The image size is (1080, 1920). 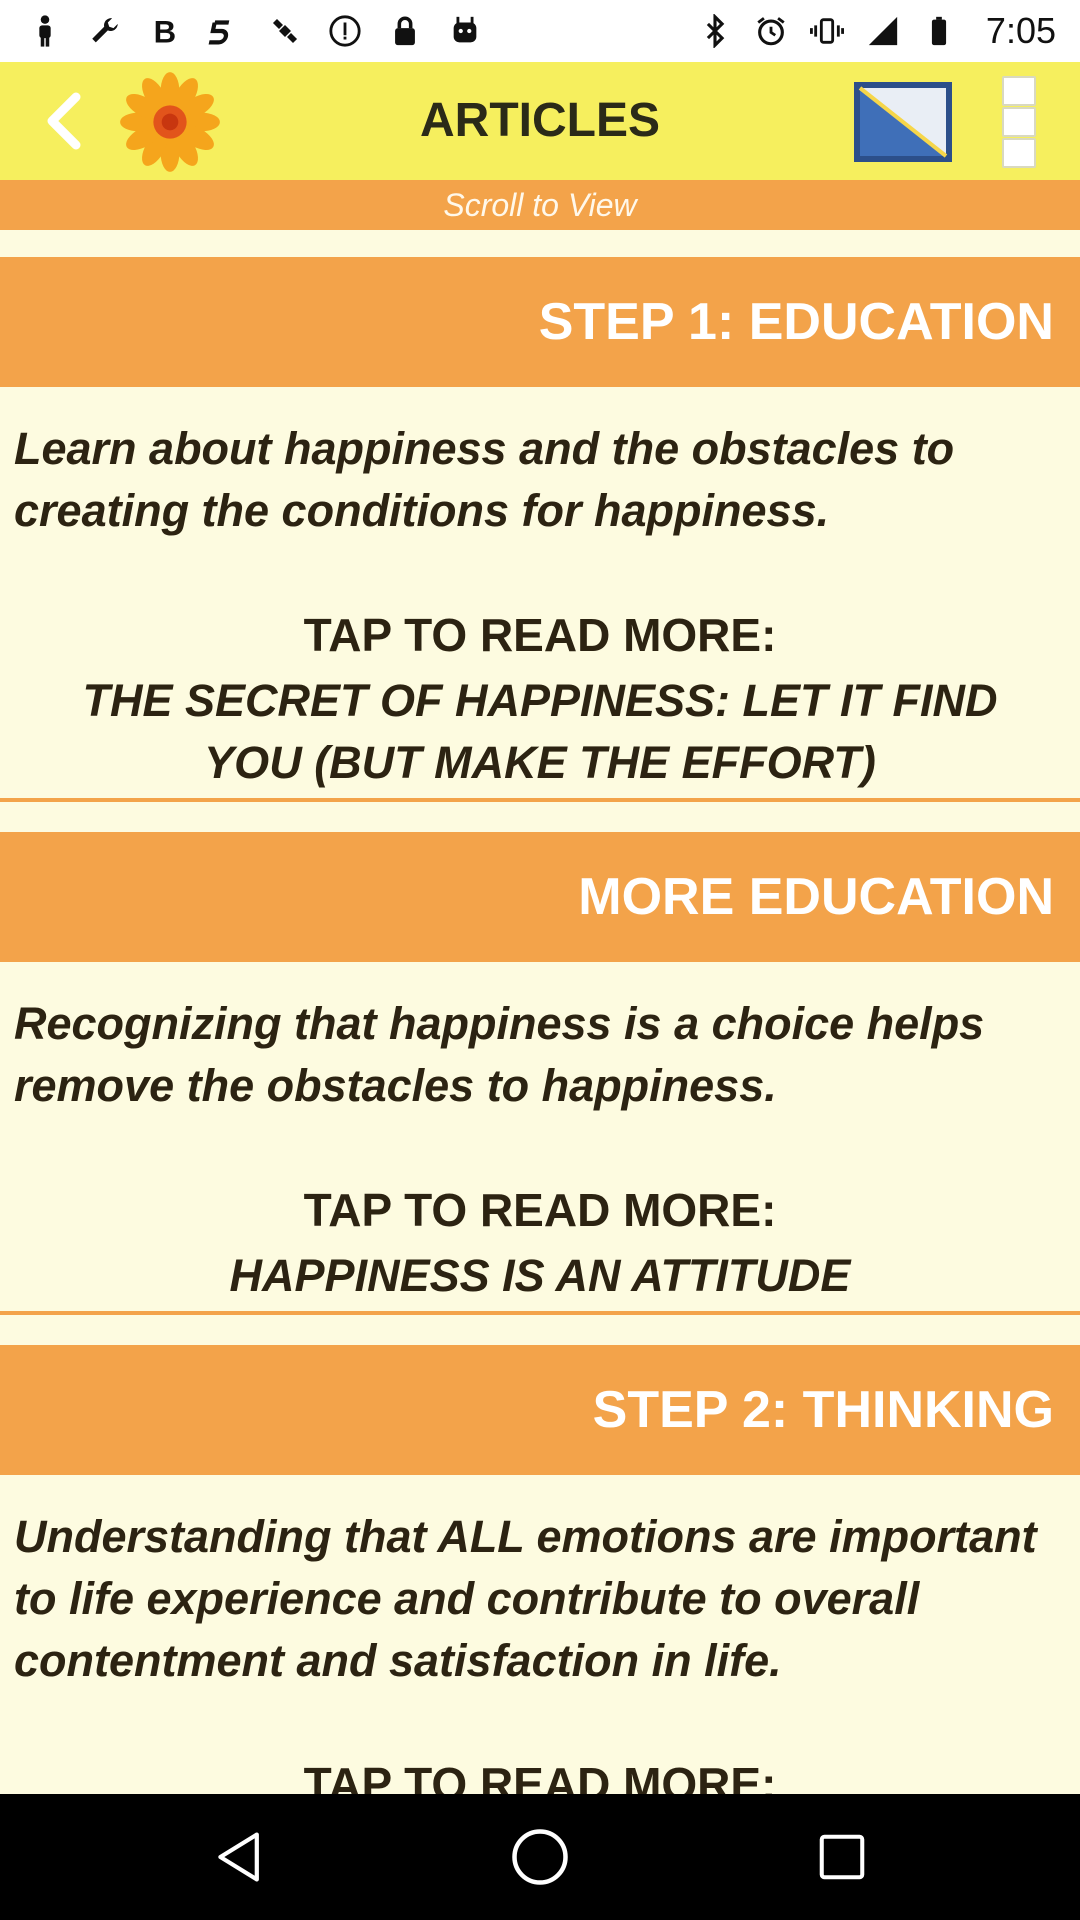 I want to click on overflow-menu-button, so click(x=1020, y=122).